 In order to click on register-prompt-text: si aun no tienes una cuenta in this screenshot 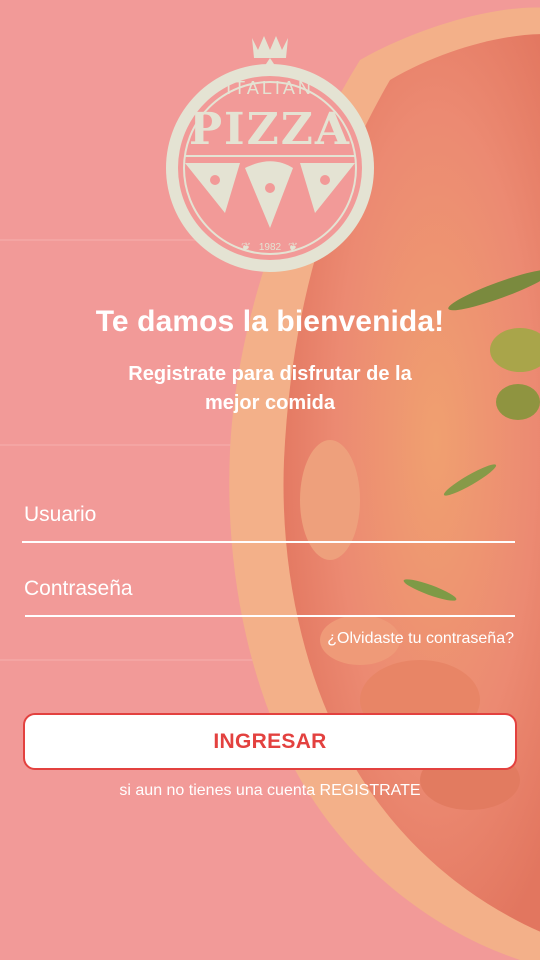, I will do `click(217, 790)`.